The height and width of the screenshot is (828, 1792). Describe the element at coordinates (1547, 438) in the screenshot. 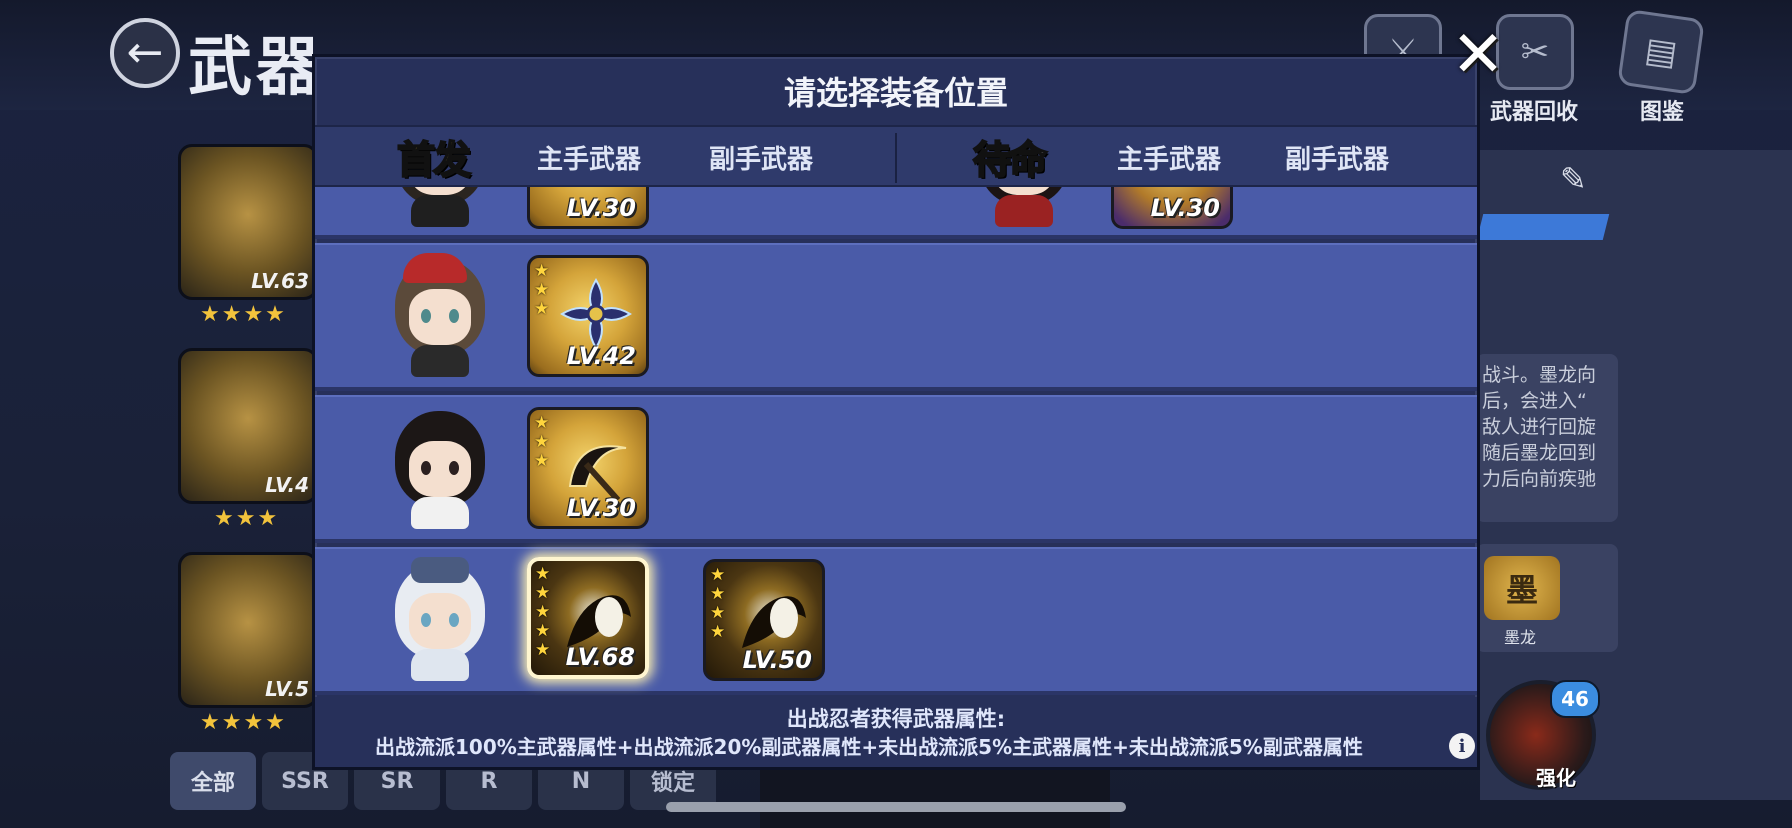

I see `weapon-description: 战斗。墨龙向 后，会进入“ 敌人进行回旋 随后墨龙回到 力后向前疾驰` at that location.